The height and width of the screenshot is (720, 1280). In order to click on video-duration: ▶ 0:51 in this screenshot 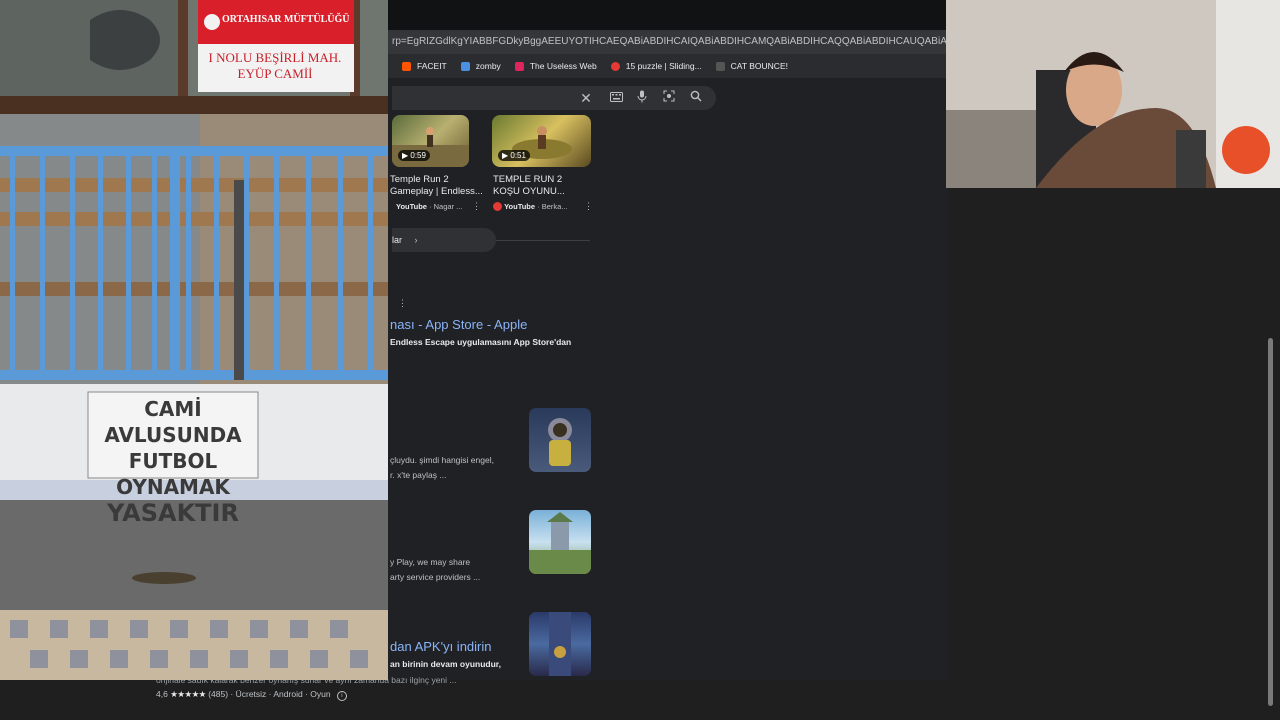, I will do `click(514, 155)`.